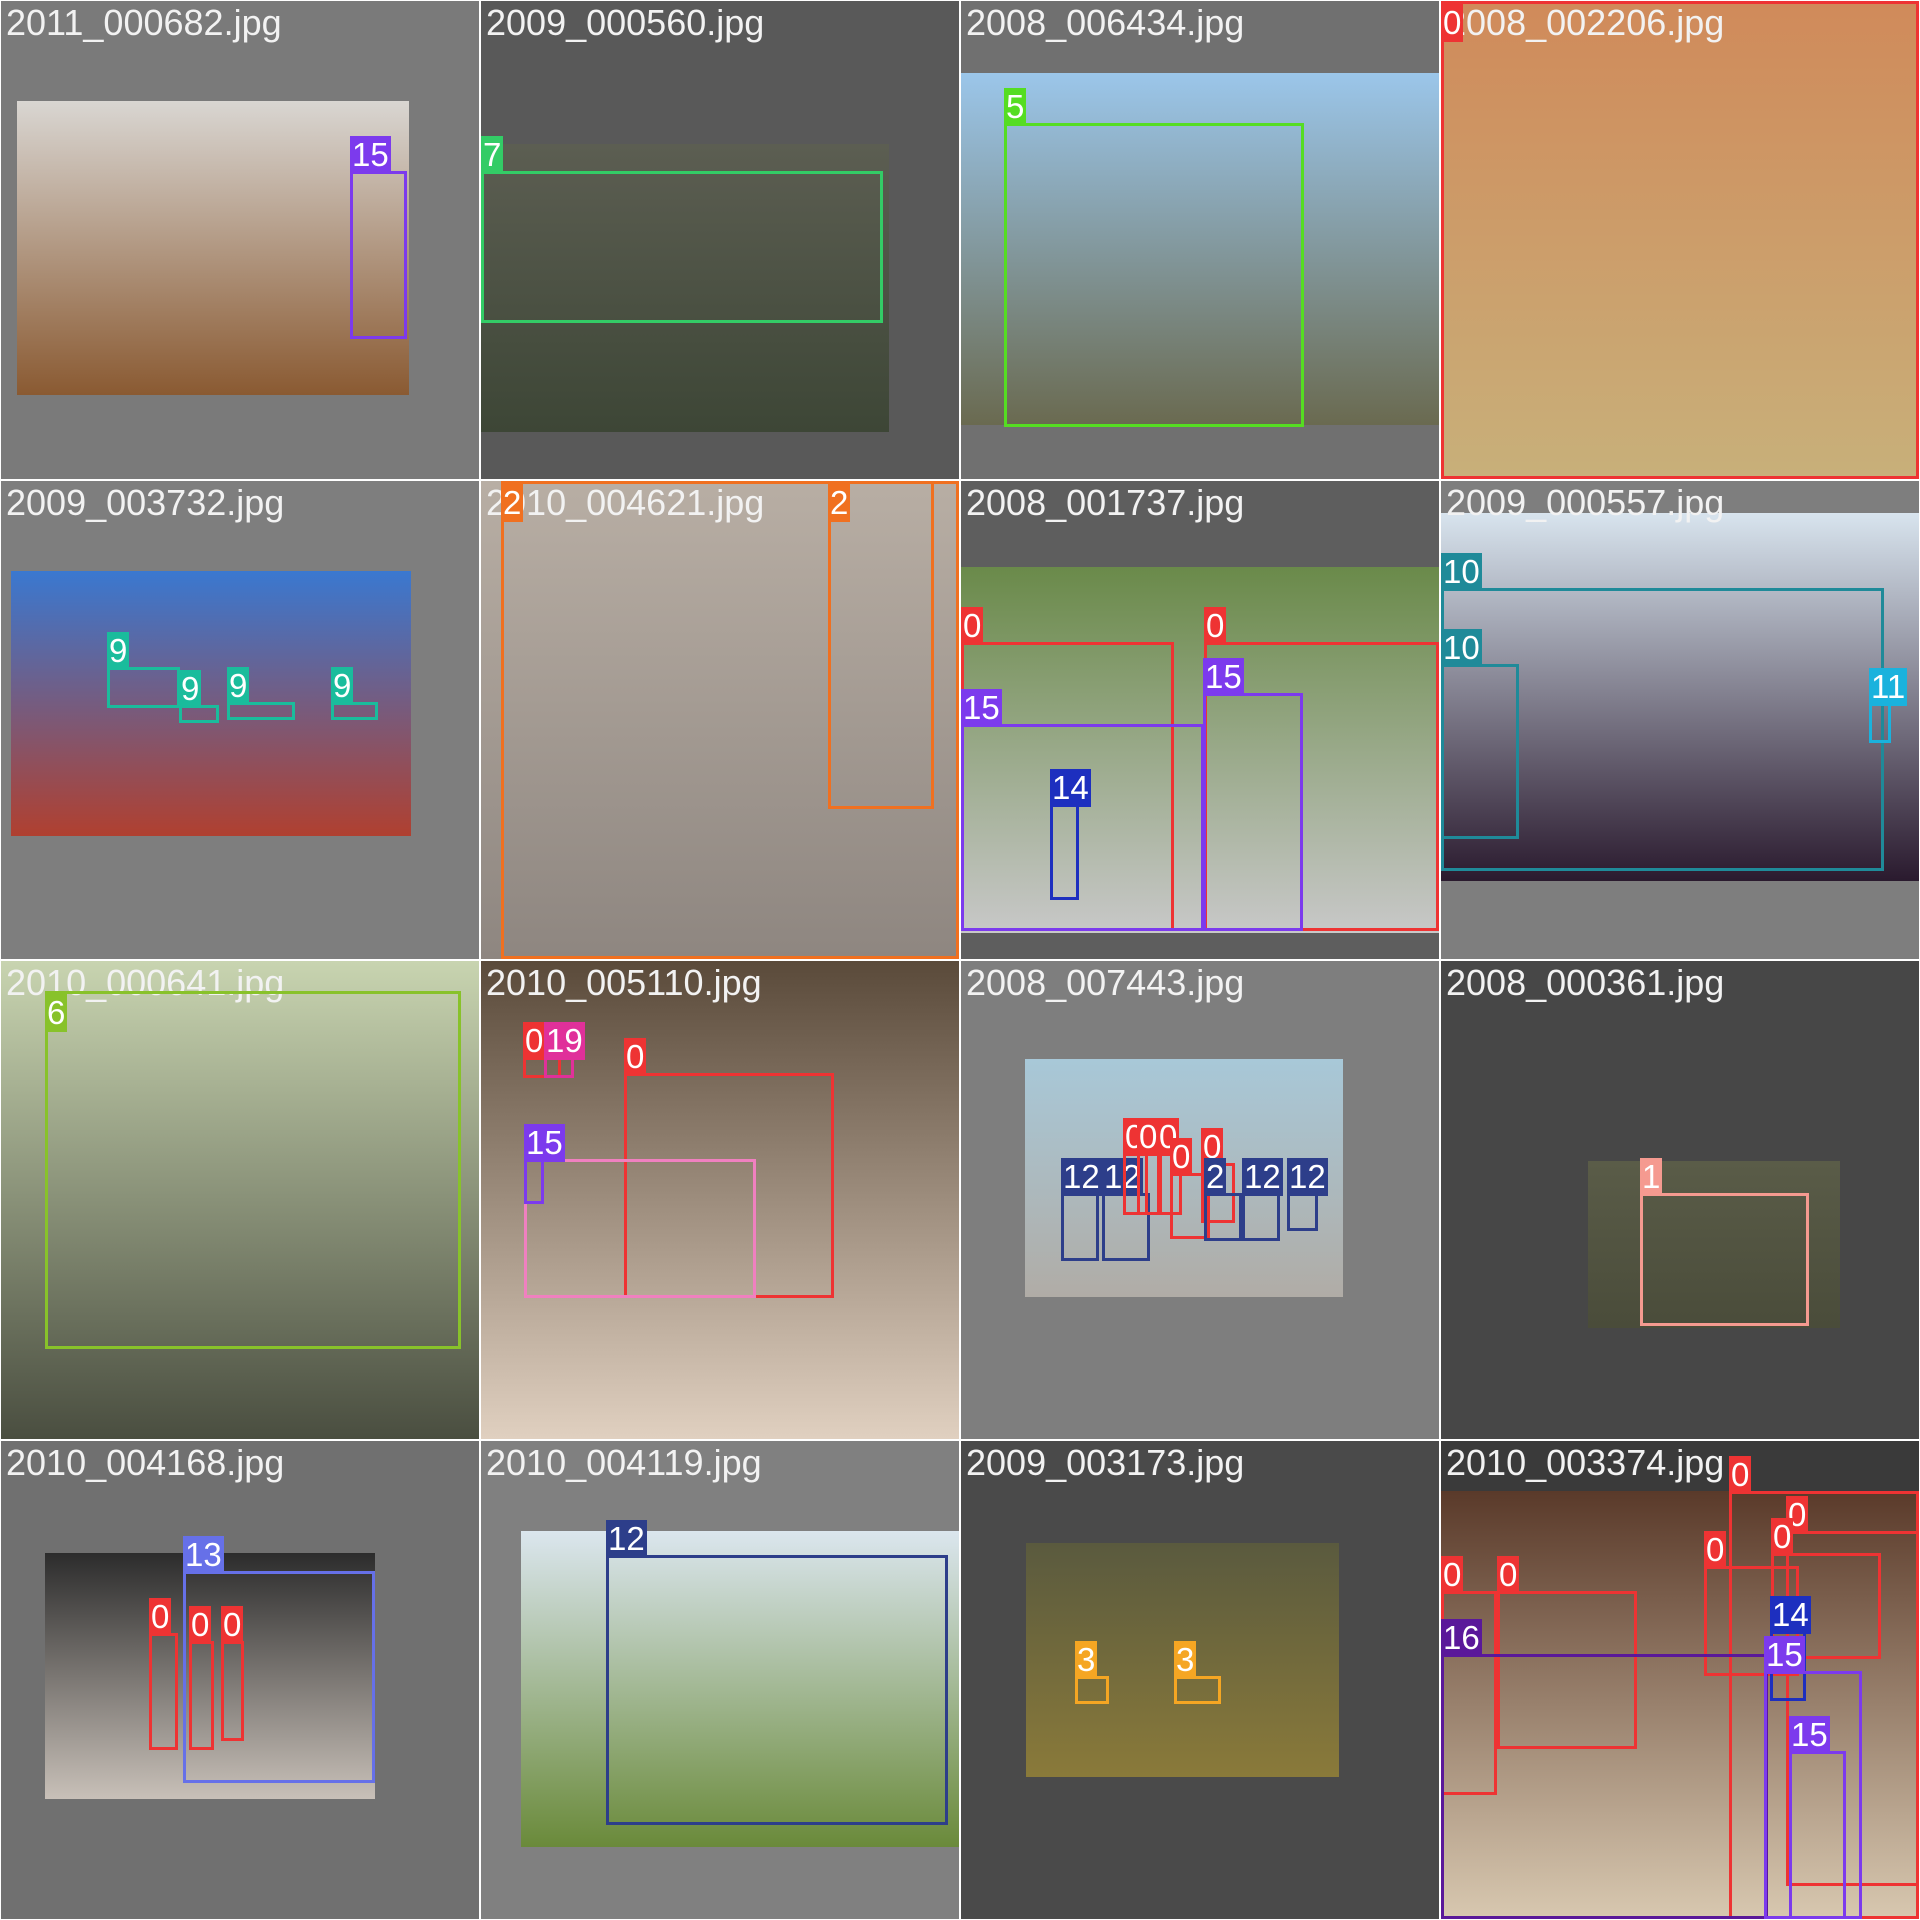  I want to click on bounding-box: 7, so click(682, 229).